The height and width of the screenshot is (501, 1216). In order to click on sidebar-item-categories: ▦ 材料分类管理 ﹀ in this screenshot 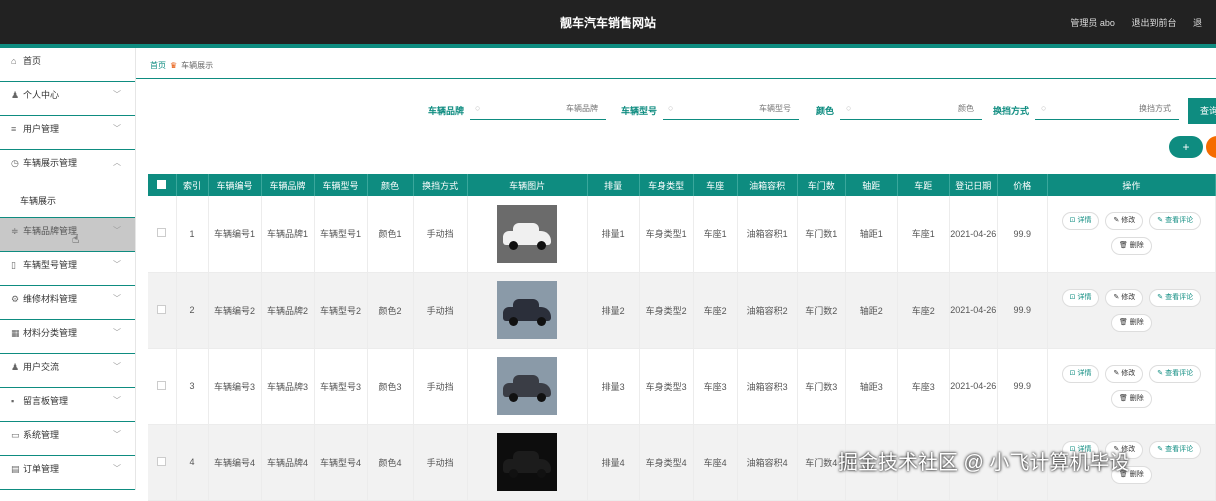, I will do `click(67, 337)`.